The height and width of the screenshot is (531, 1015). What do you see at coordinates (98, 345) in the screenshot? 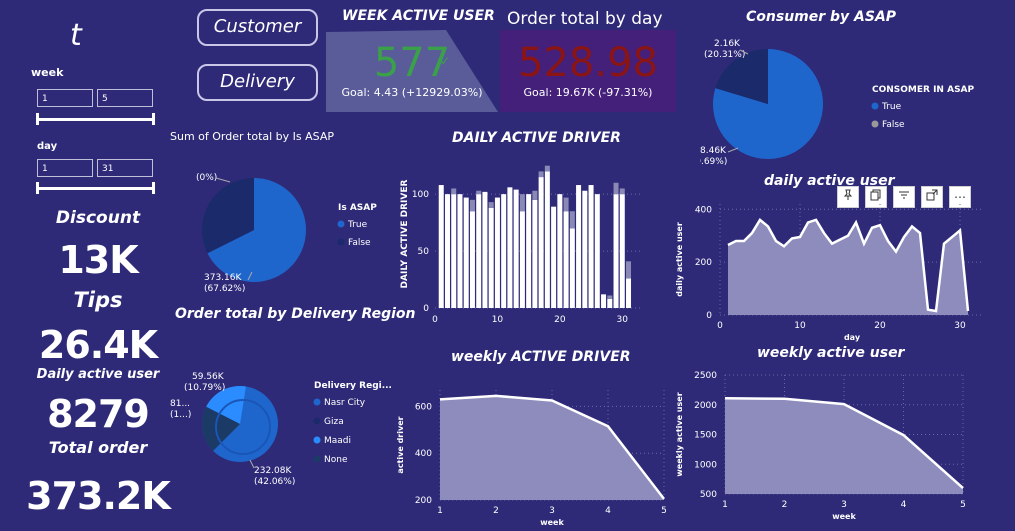
I see `tips-value: 26.4K` at bounding box center [98, 345].